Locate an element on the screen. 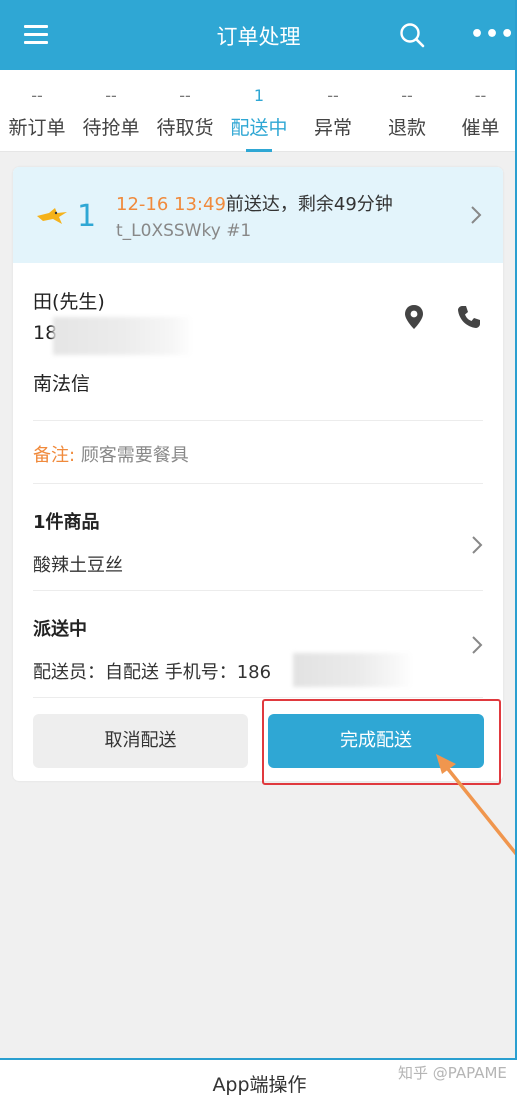 The height and width of the screenshot is (1095, 519). goods-count: 1件商品 is located at coordinates (66, 522).